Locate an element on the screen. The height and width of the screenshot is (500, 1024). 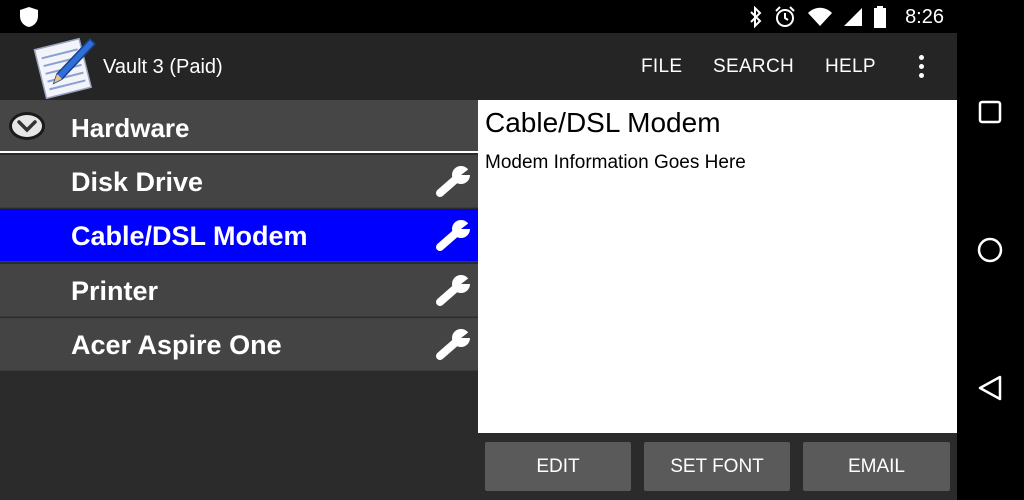
action-bar: EDIT SET FONT EMAIL is located at coordinates (717, 466).